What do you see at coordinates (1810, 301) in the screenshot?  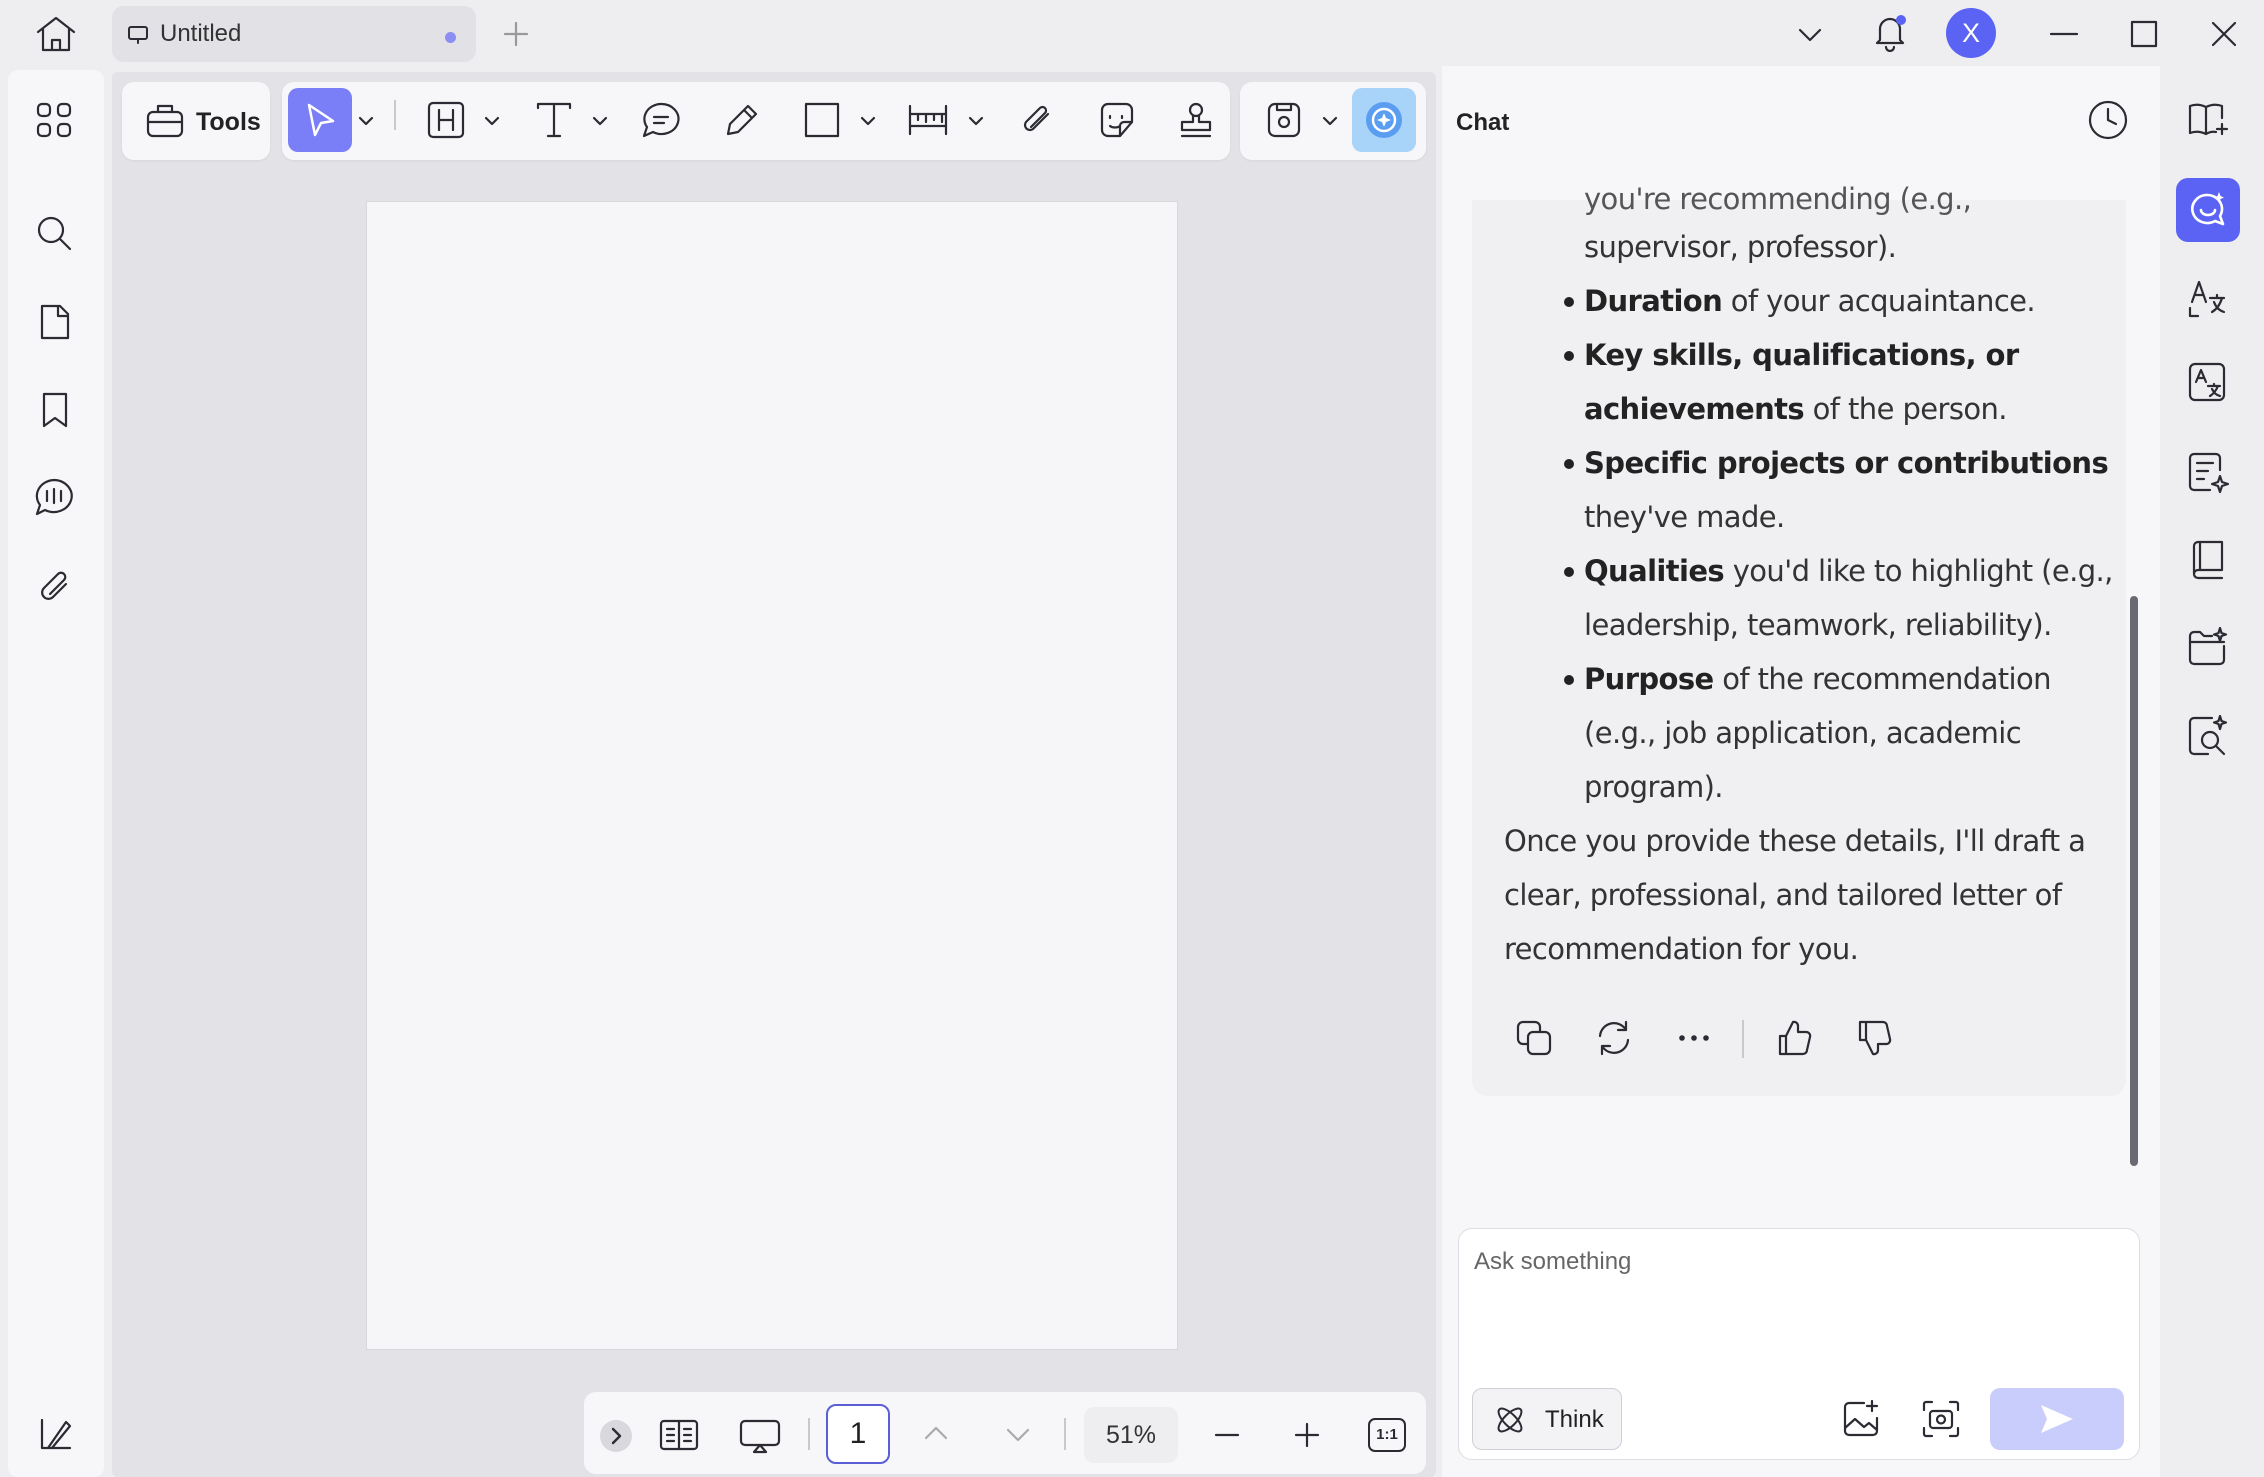 I see `list-item-duration: Duration of your acquaintance.` at bounding box center [1810, 301].